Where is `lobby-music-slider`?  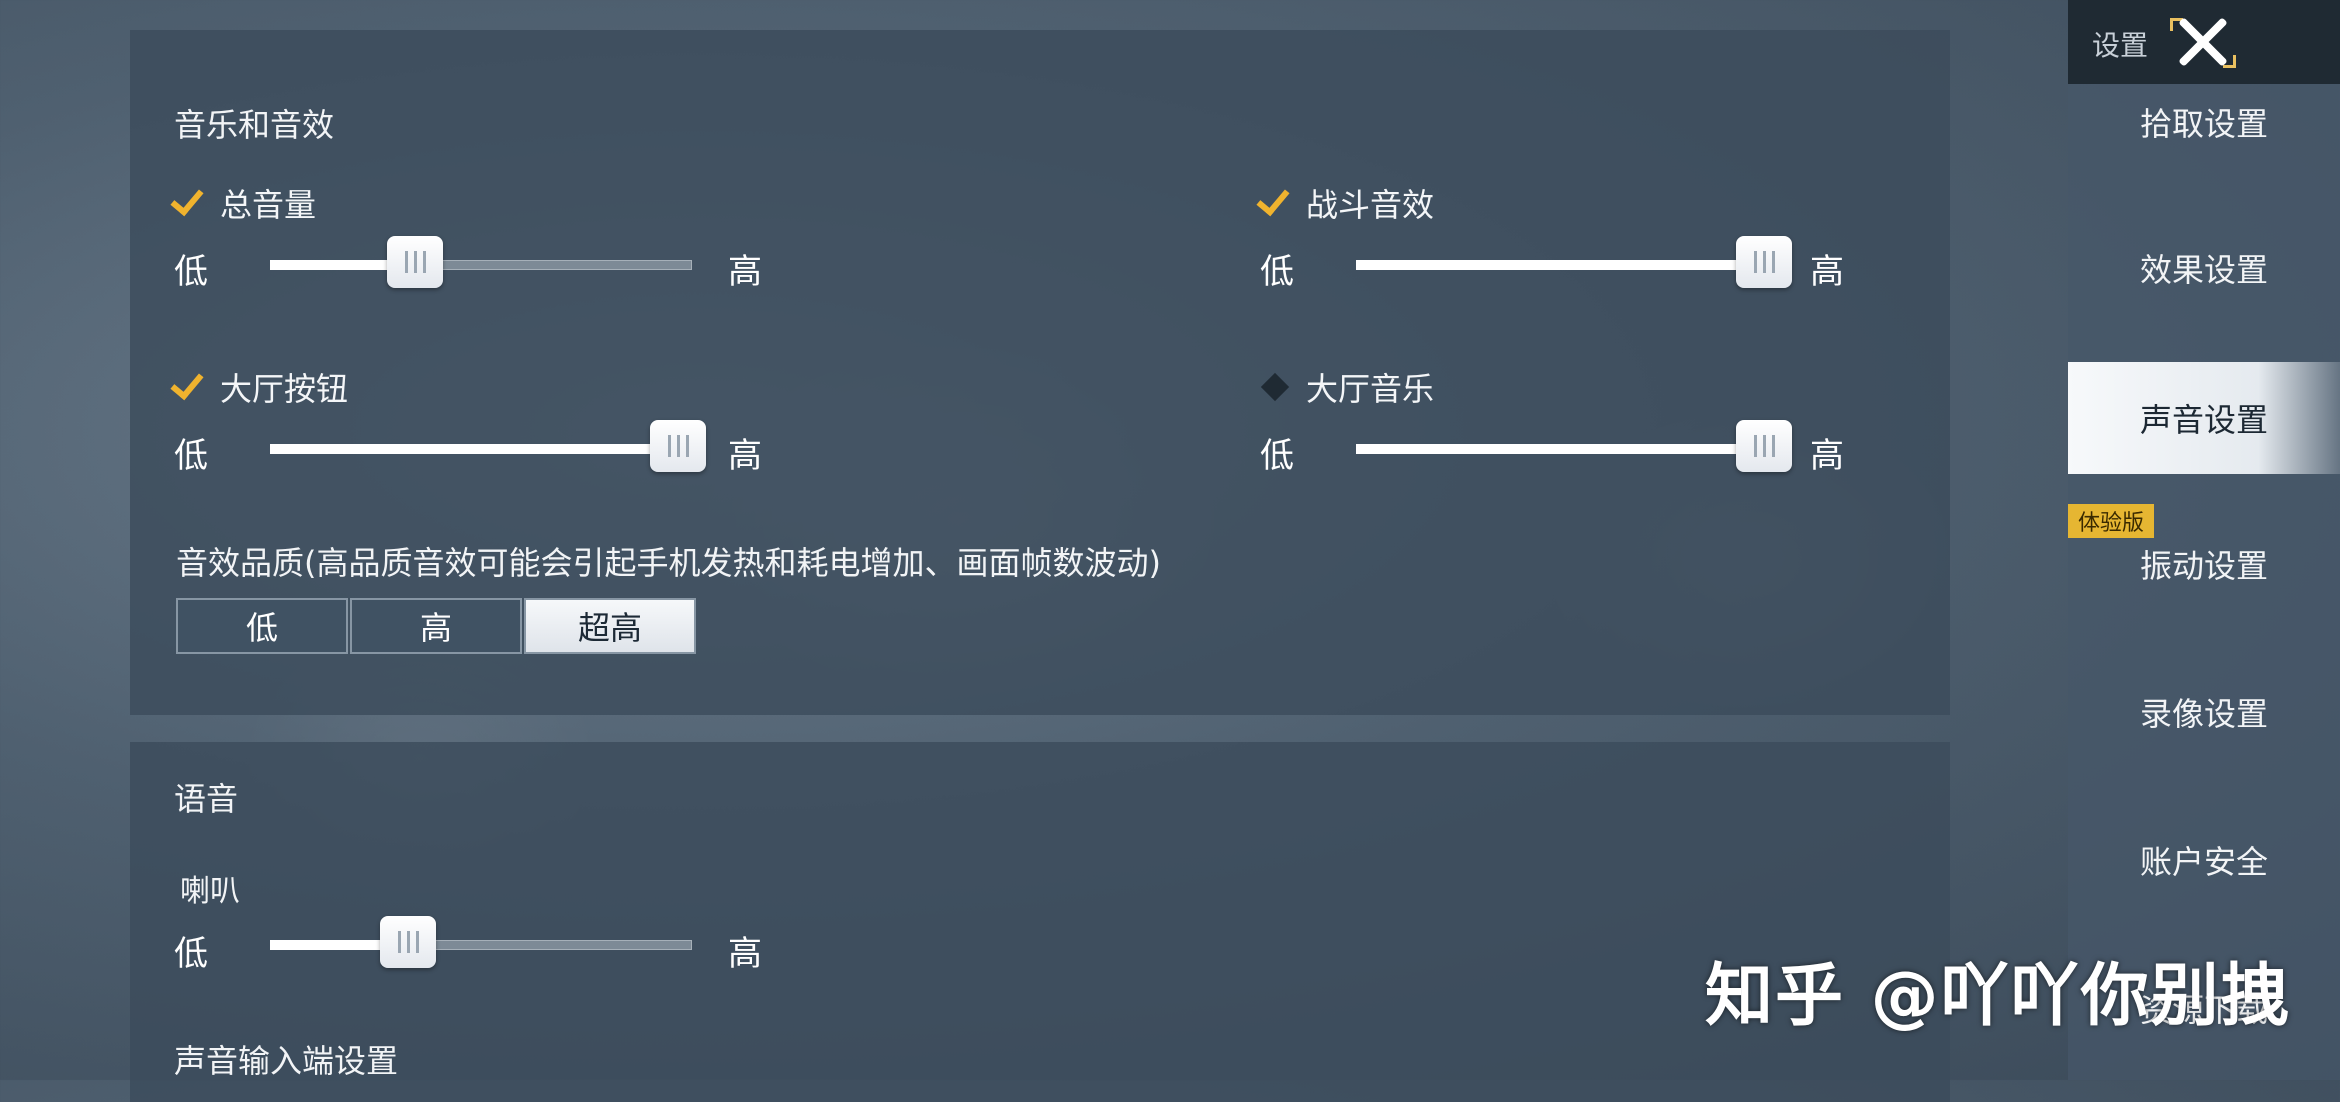 lobby-music-slider is located at coordinates (1574, 448).